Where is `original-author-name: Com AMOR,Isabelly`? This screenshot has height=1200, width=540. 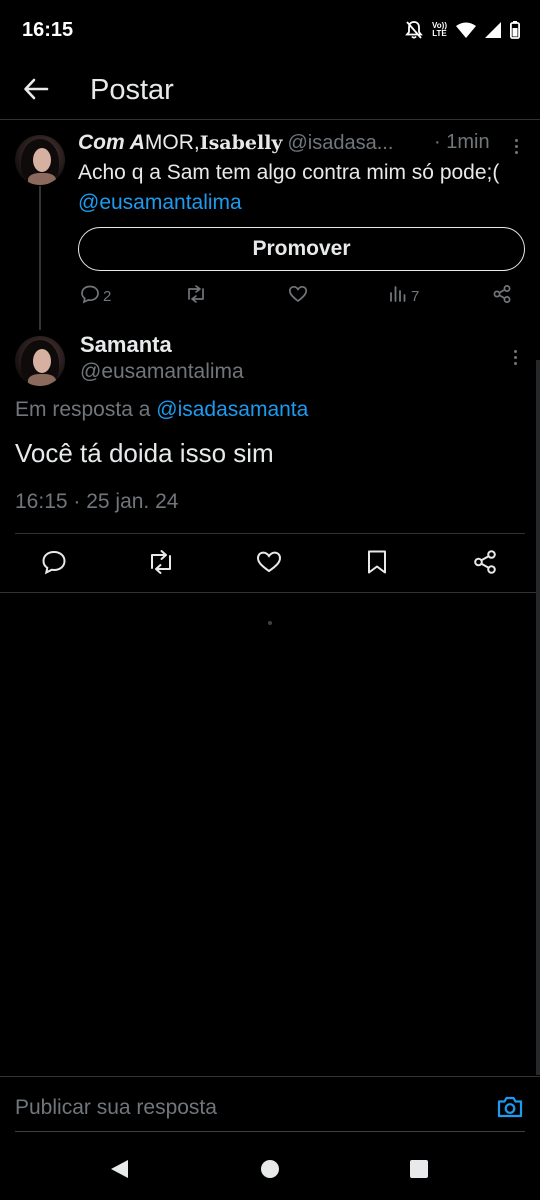
original-author-name: Com AMOR,Isabelly is located at coordinates (180, 143).